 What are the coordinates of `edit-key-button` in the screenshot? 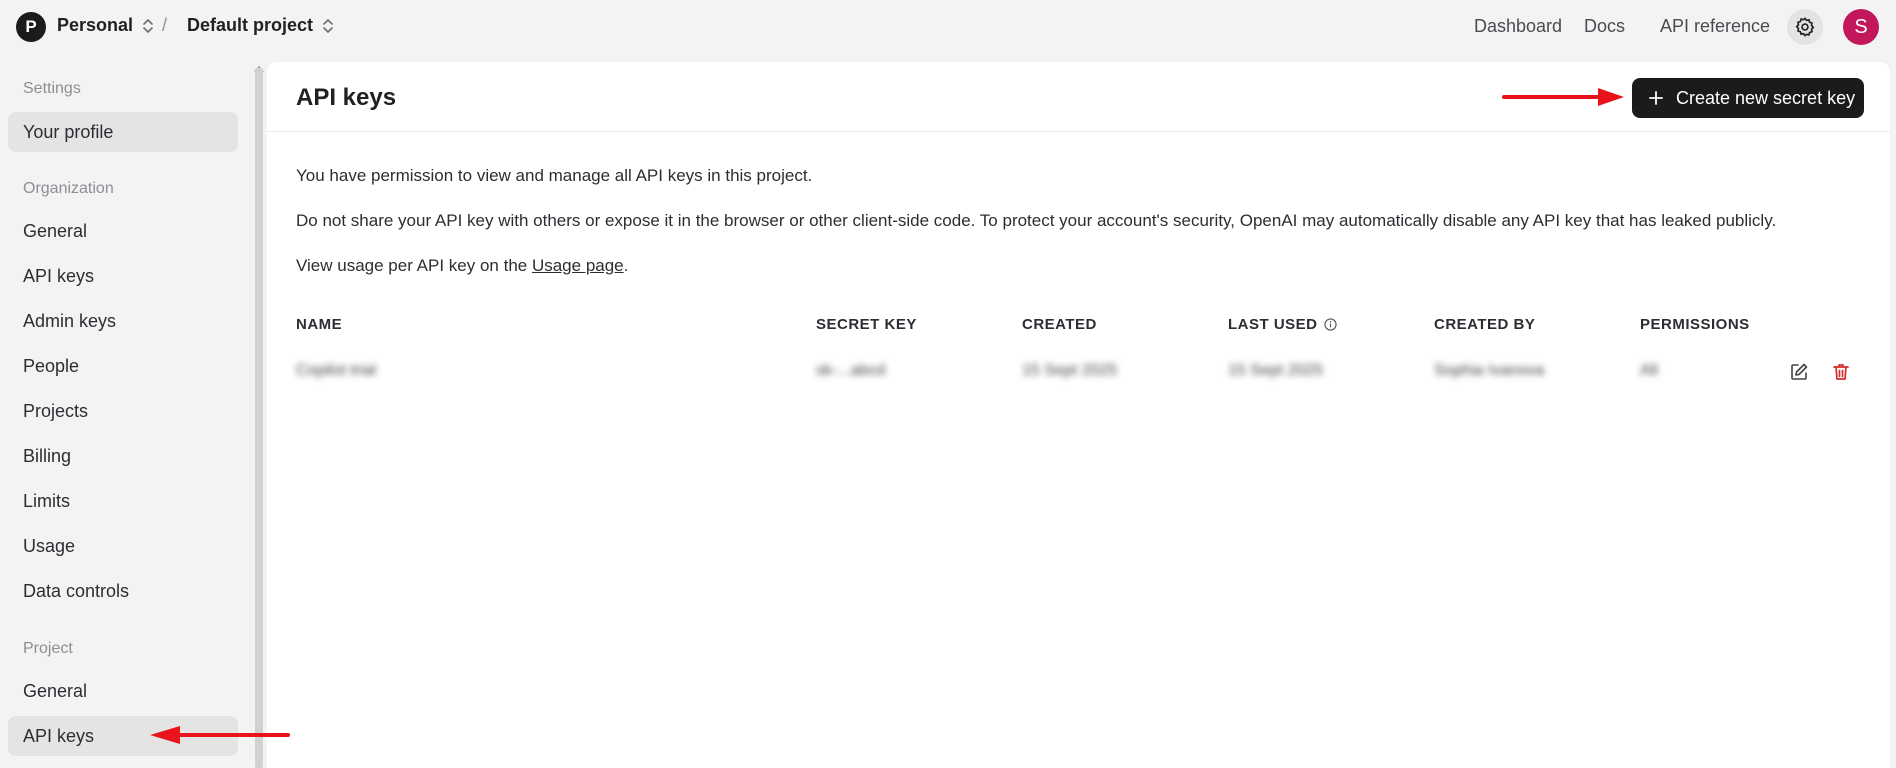 It's located at (1799, 372).